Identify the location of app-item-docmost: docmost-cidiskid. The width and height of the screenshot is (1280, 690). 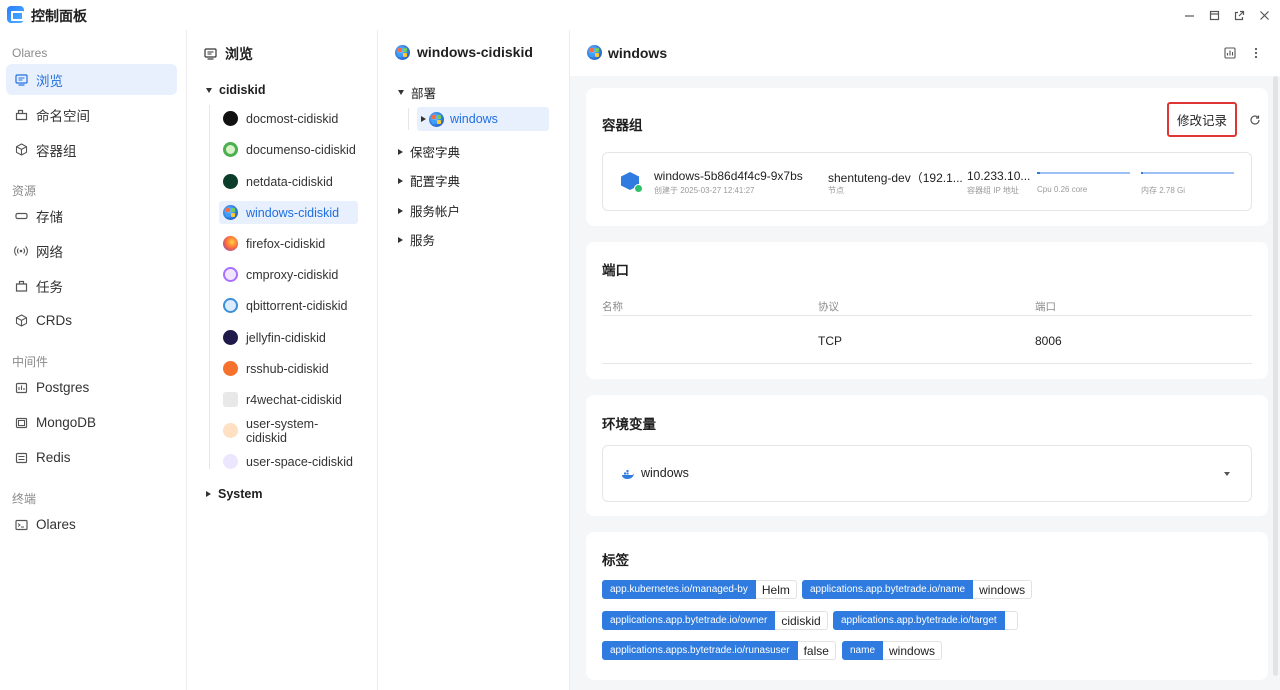
(288, 118).